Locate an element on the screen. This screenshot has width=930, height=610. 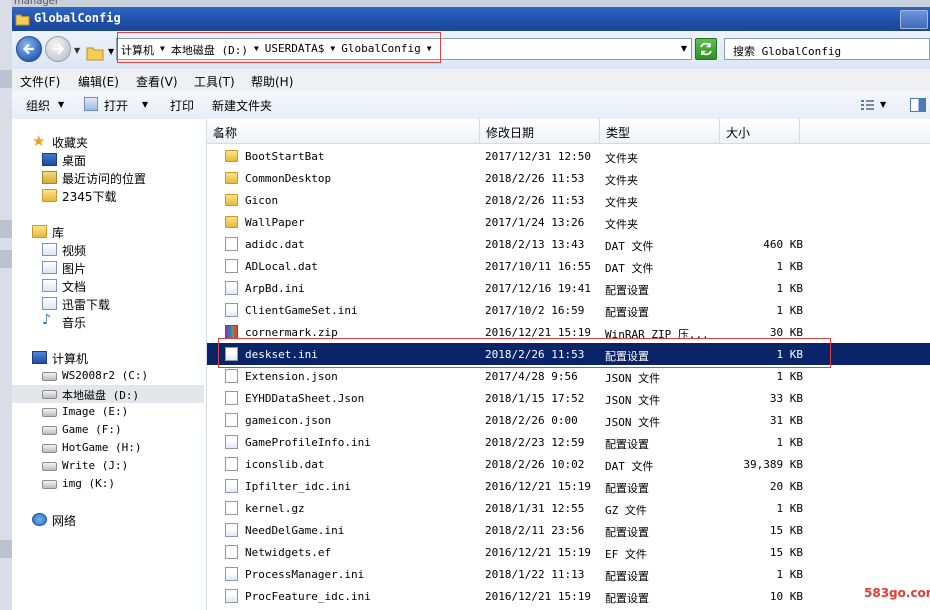
search-box: 搜索 GlobalConfig is located at coordinates (827, 49).